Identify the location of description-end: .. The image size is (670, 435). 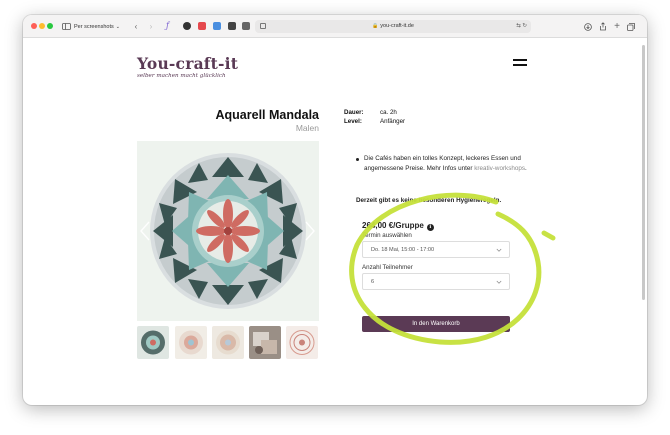
(526, 168).